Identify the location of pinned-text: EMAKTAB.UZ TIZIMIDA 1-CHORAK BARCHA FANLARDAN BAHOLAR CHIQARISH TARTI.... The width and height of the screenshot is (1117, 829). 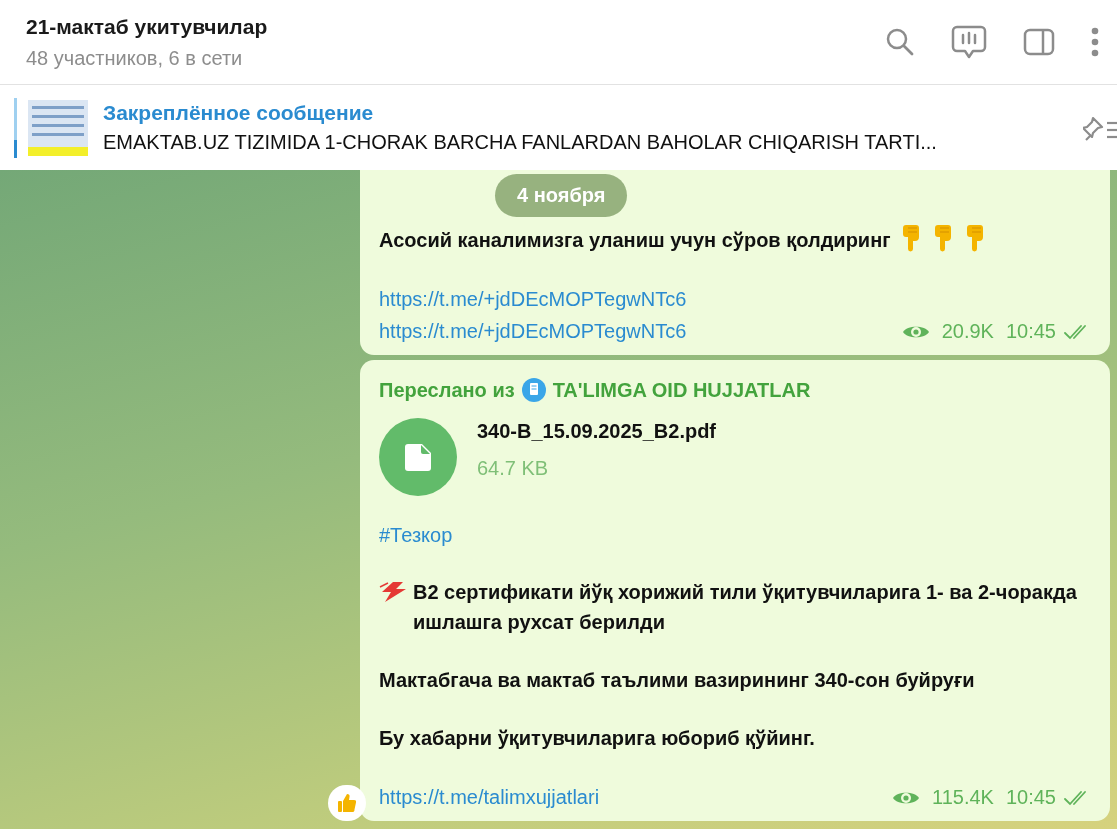
(520, 142).